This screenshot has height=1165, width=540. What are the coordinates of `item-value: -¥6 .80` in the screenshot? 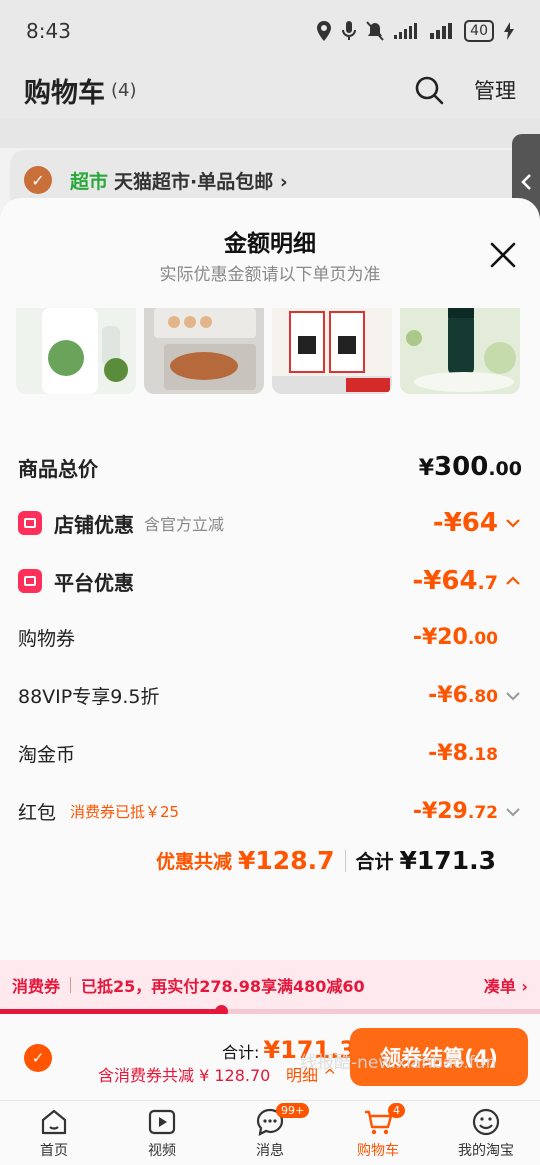 It's located at (463, 695).